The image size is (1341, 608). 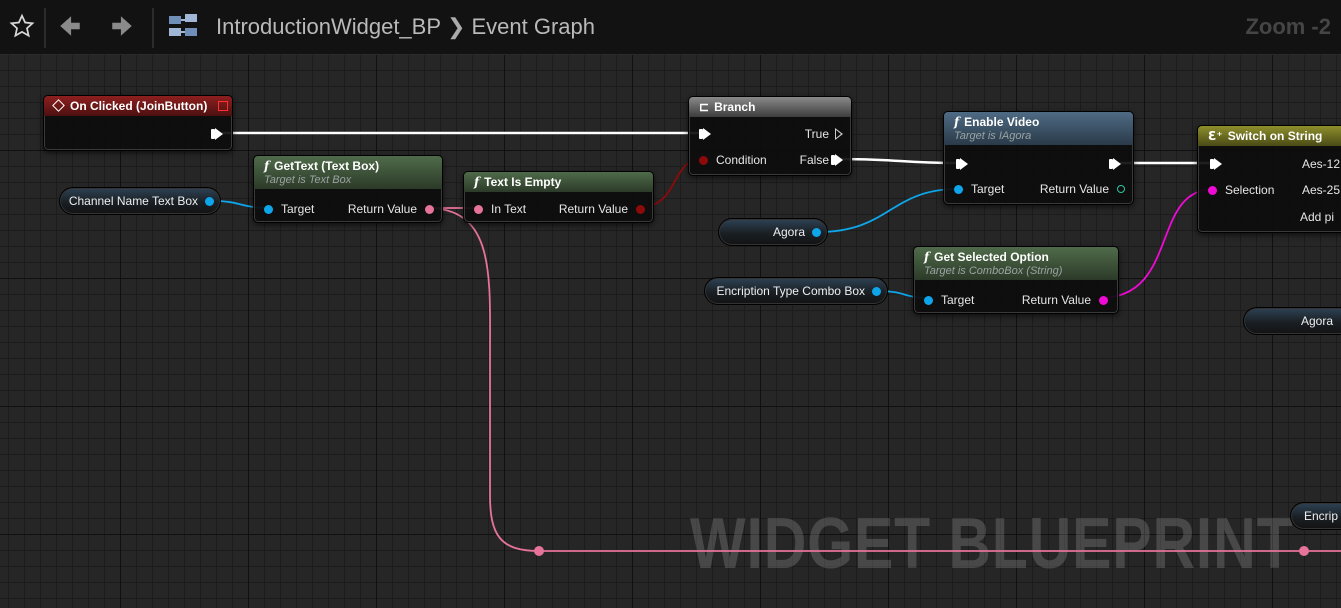 I want to click on node-header: f Text Is Empty, so click(x=558, y=182).